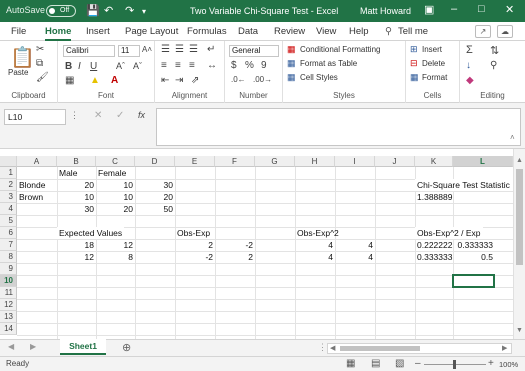 The image size is (525, 371). Describe the element at coordinates (68, 66) in the screenshot. I see `bold-icon: B` at that location.